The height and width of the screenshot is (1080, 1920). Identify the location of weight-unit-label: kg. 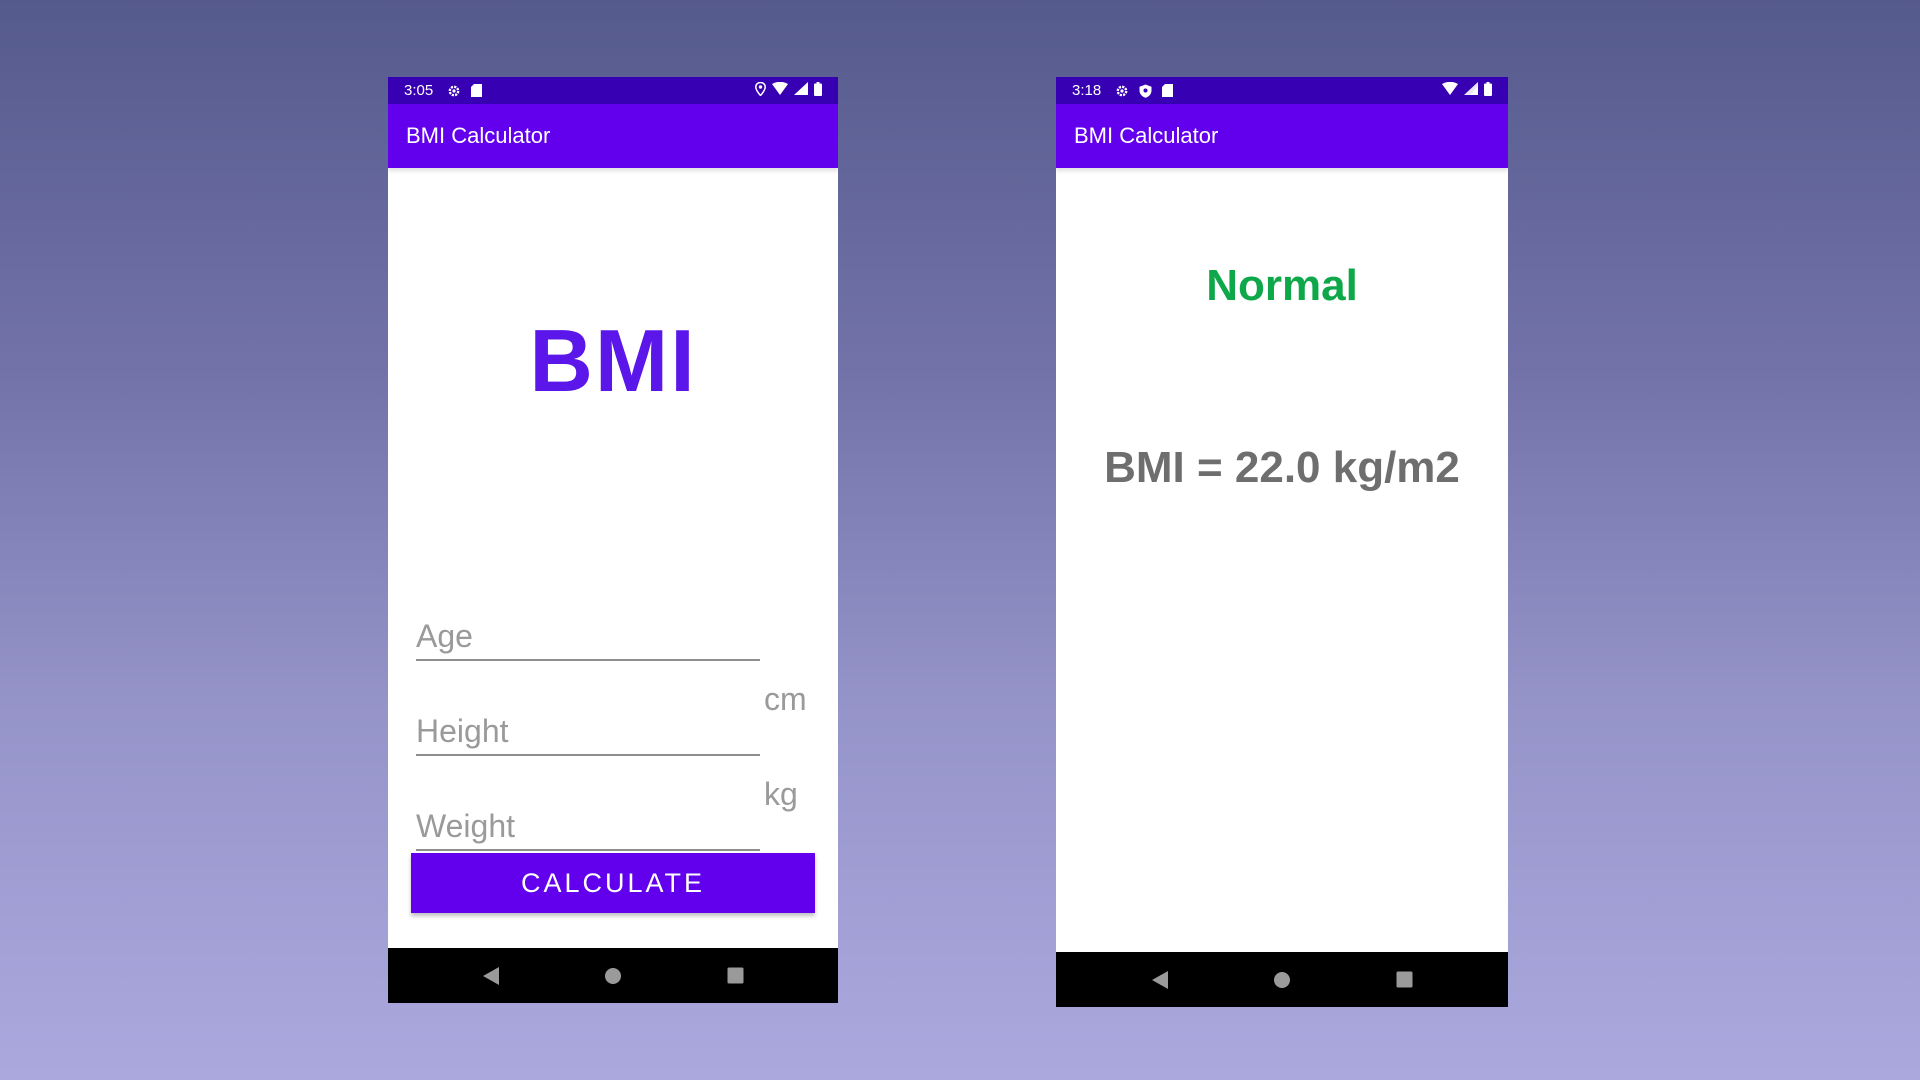
(781, 794).